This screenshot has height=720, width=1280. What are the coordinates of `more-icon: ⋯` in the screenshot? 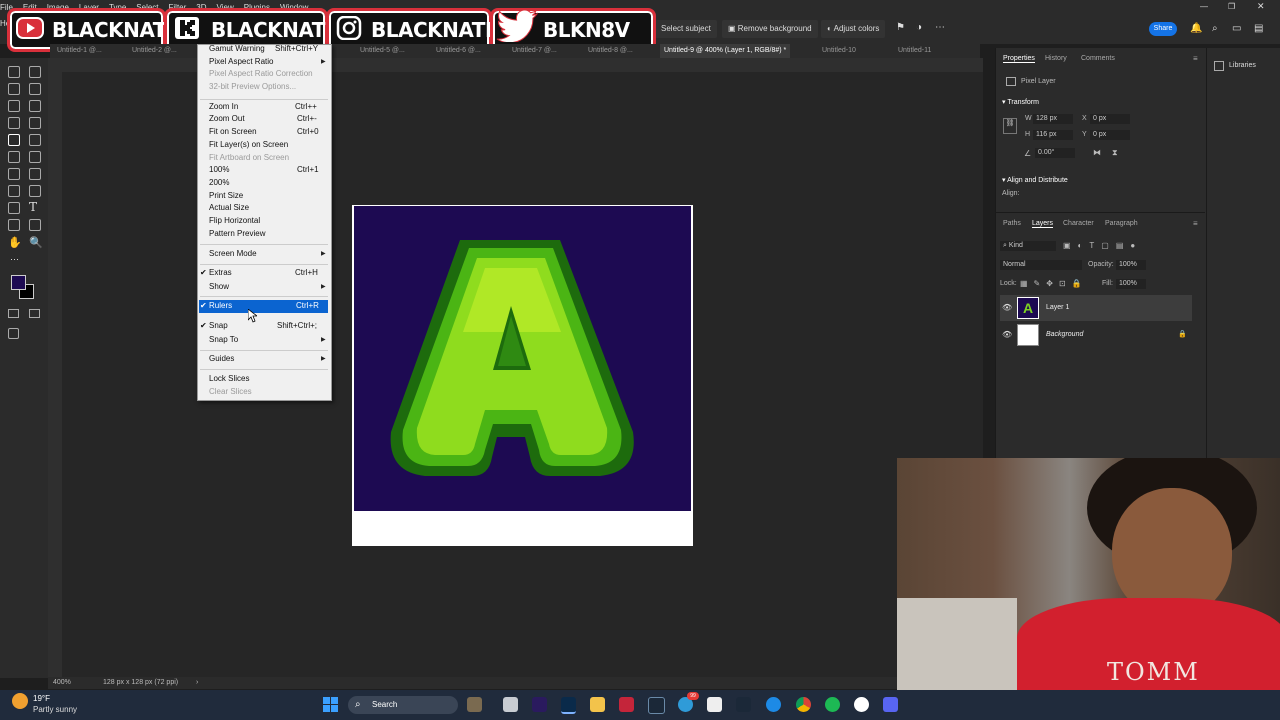 It's located at (940, 27).